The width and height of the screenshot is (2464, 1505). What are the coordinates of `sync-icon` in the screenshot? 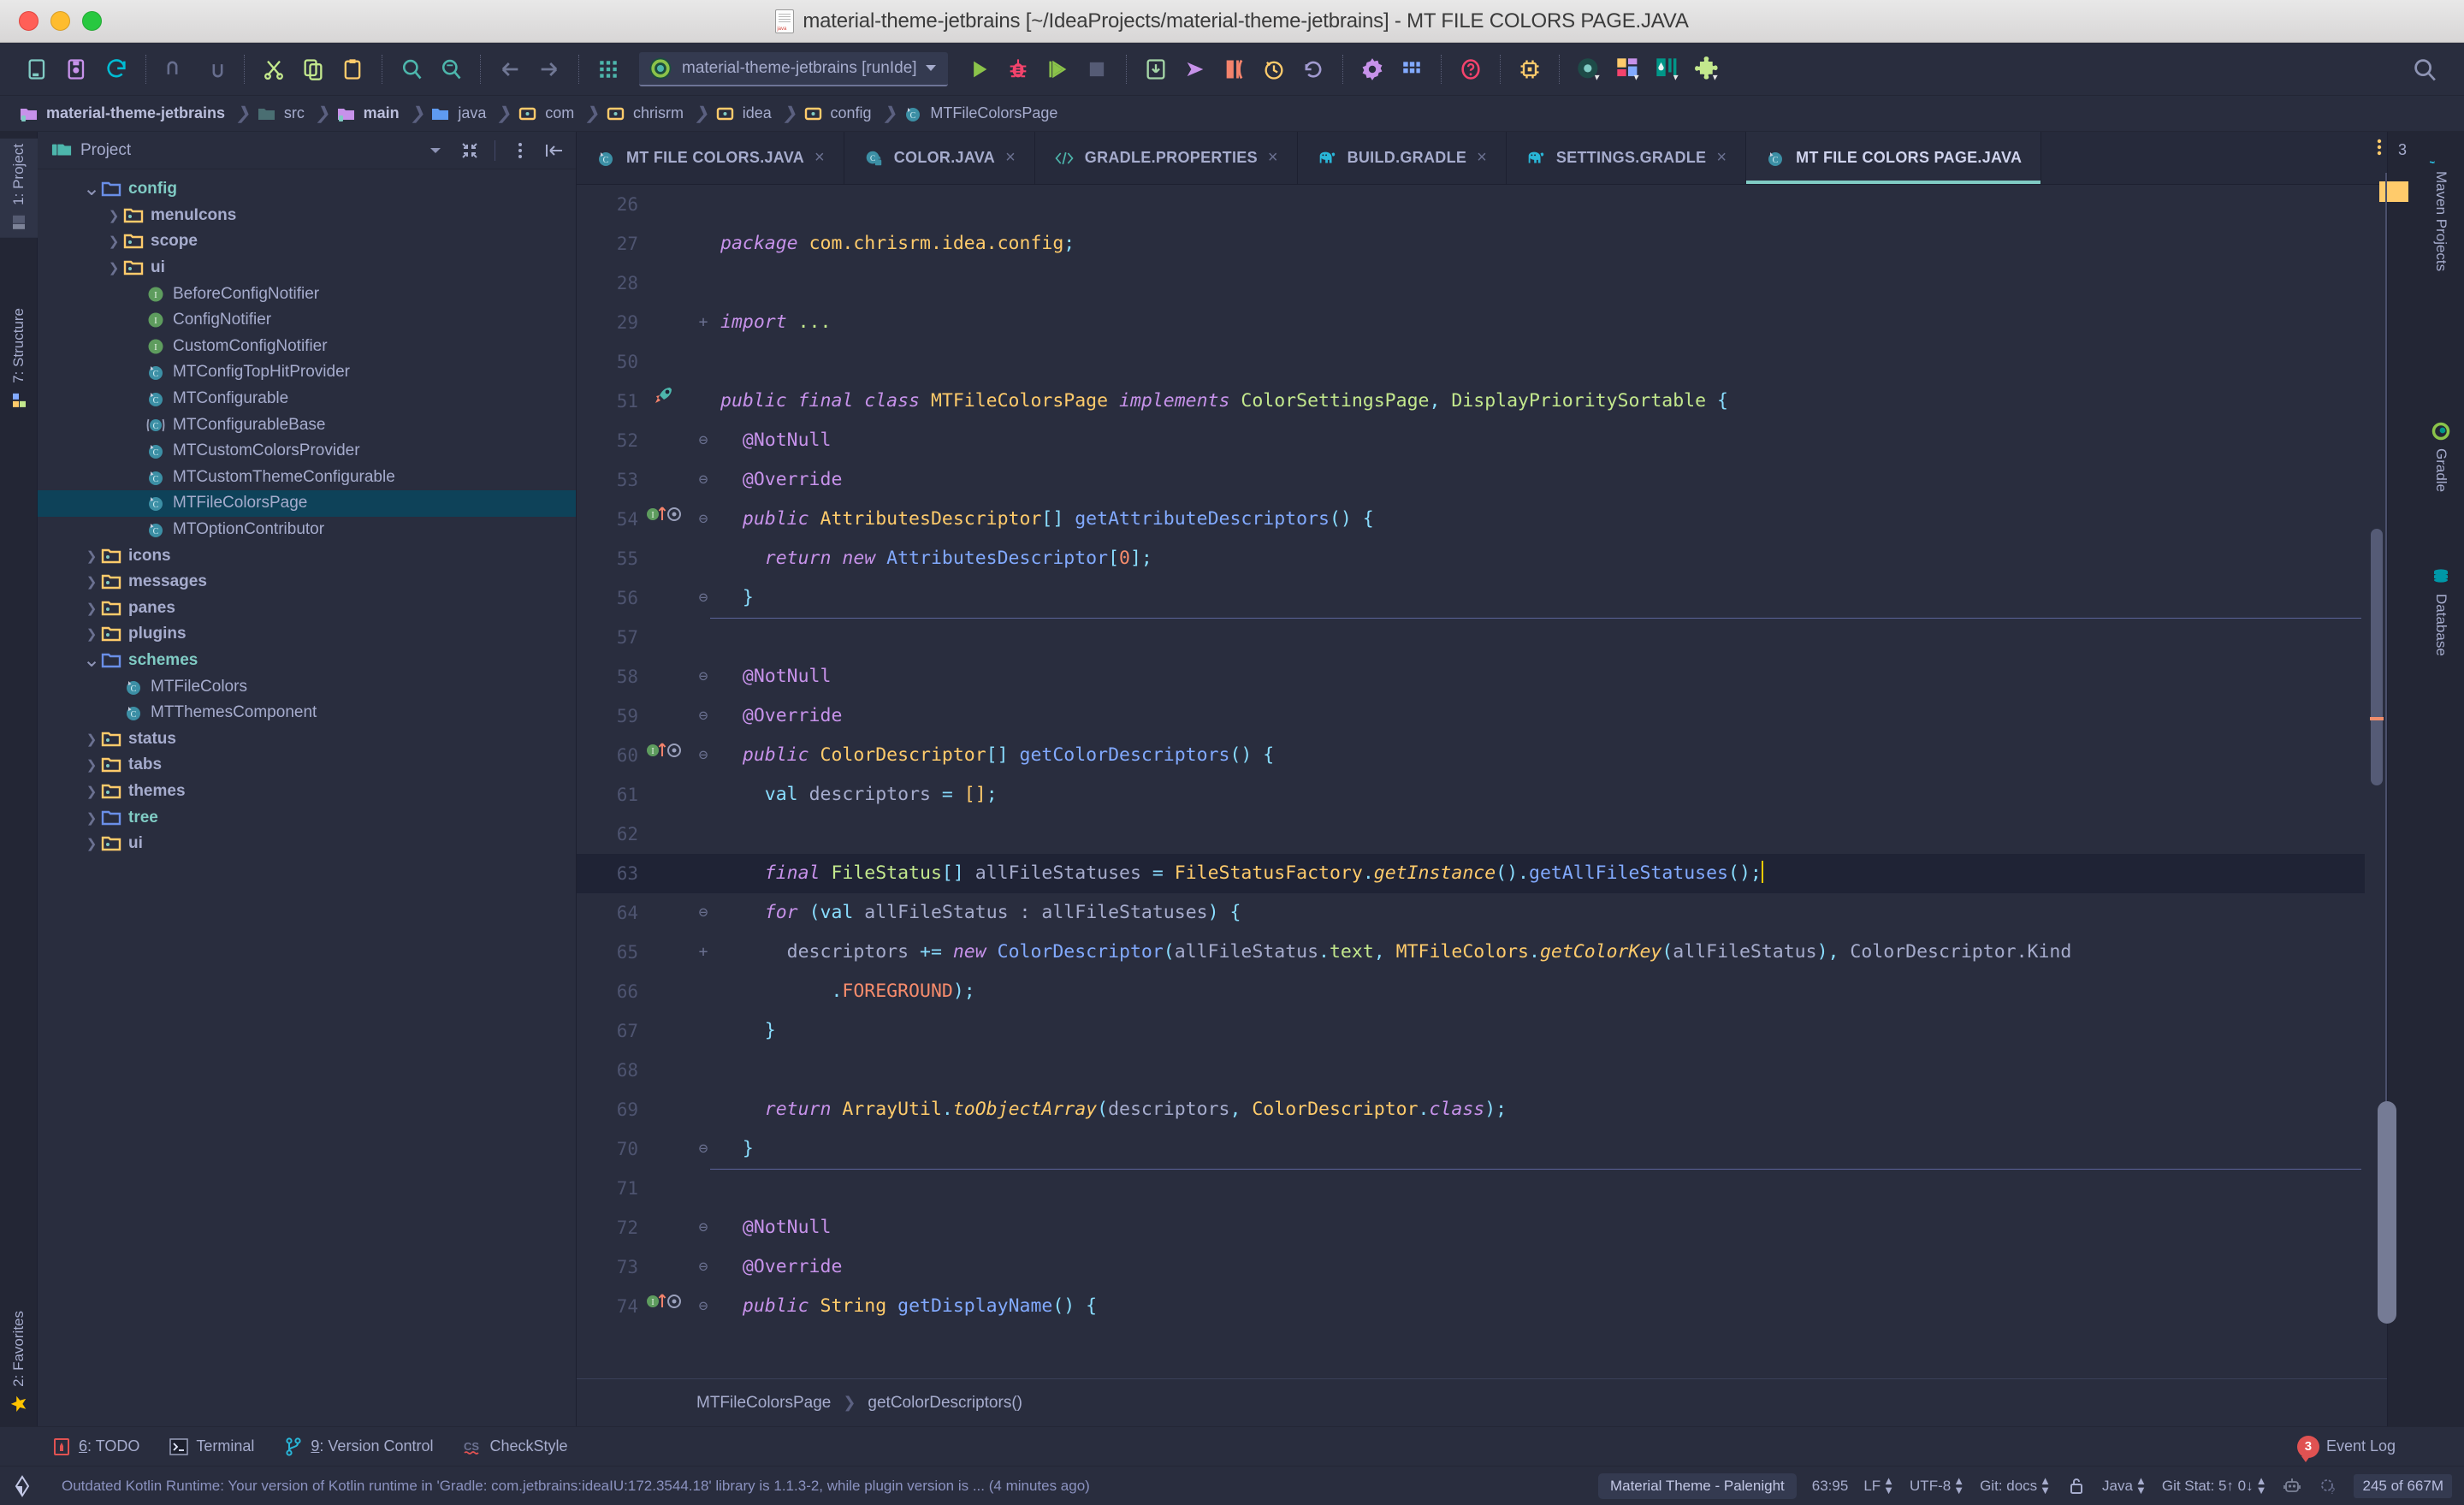 It's located at (116, 69).